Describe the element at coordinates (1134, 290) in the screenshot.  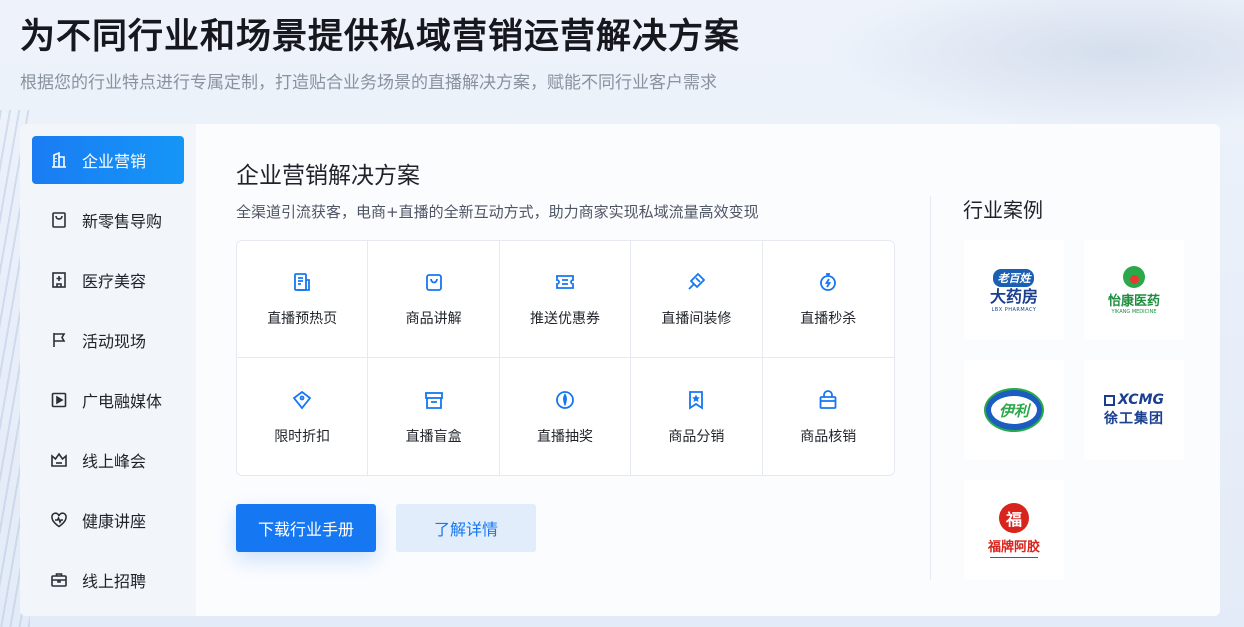
I see `yikang-logo: 怡康医药 YIKANG MEDICINE` at that location.